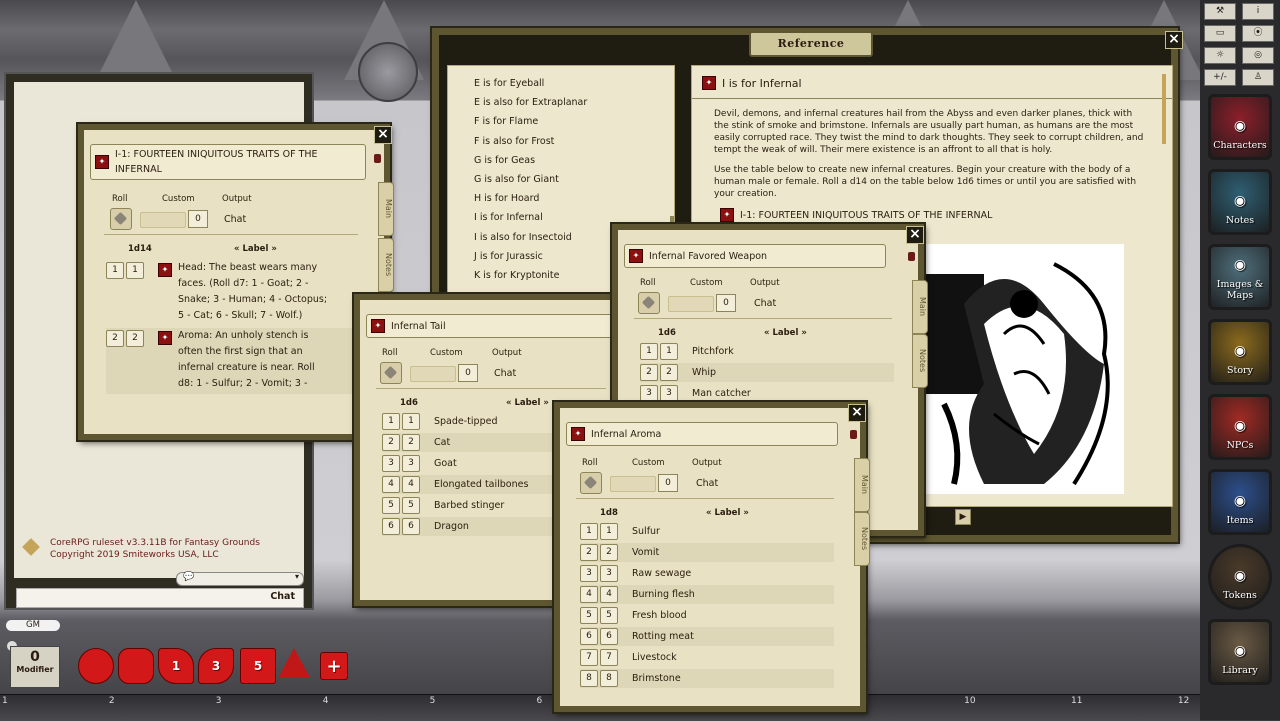 The width and height of the screenshot is (1280, 721). What do you see at coordinates (294, 663) in the screenshot?
I see `d4-die-icon` at bounding box center [294, 663].